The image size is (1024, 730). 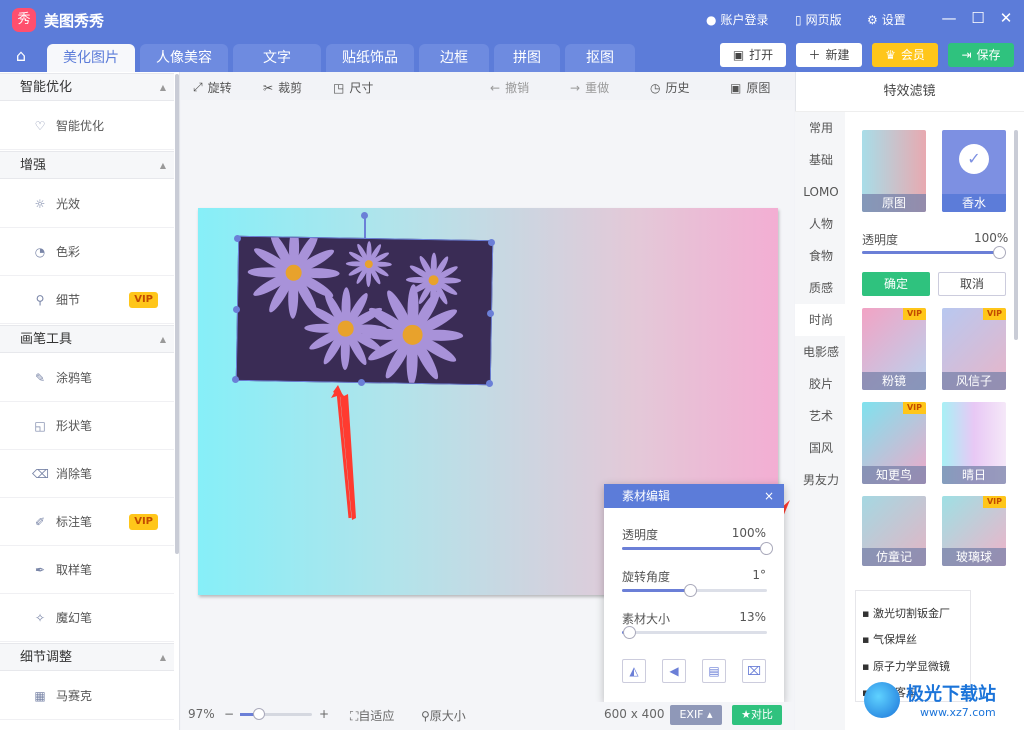 I want to click on actual-size-button: ⚲原大小, so click(x=443, y=715).